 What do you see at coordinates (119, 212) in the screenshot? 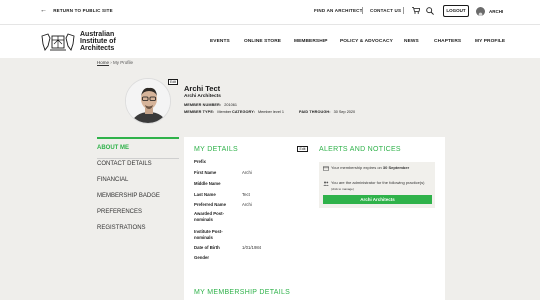
I see `sidebar-item-preferences: PREFERENCES` at bounding box center [119, 212].